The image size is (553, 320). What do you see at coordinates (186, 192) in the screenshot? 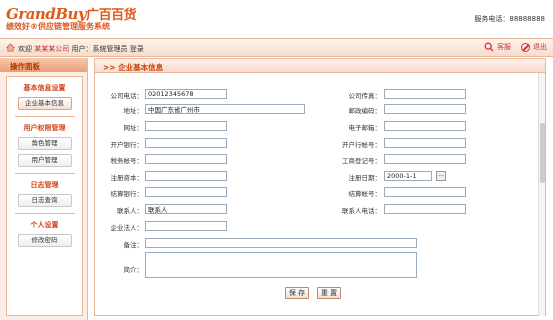
I see `settle-bank-input` at bounding box center [186, 192].